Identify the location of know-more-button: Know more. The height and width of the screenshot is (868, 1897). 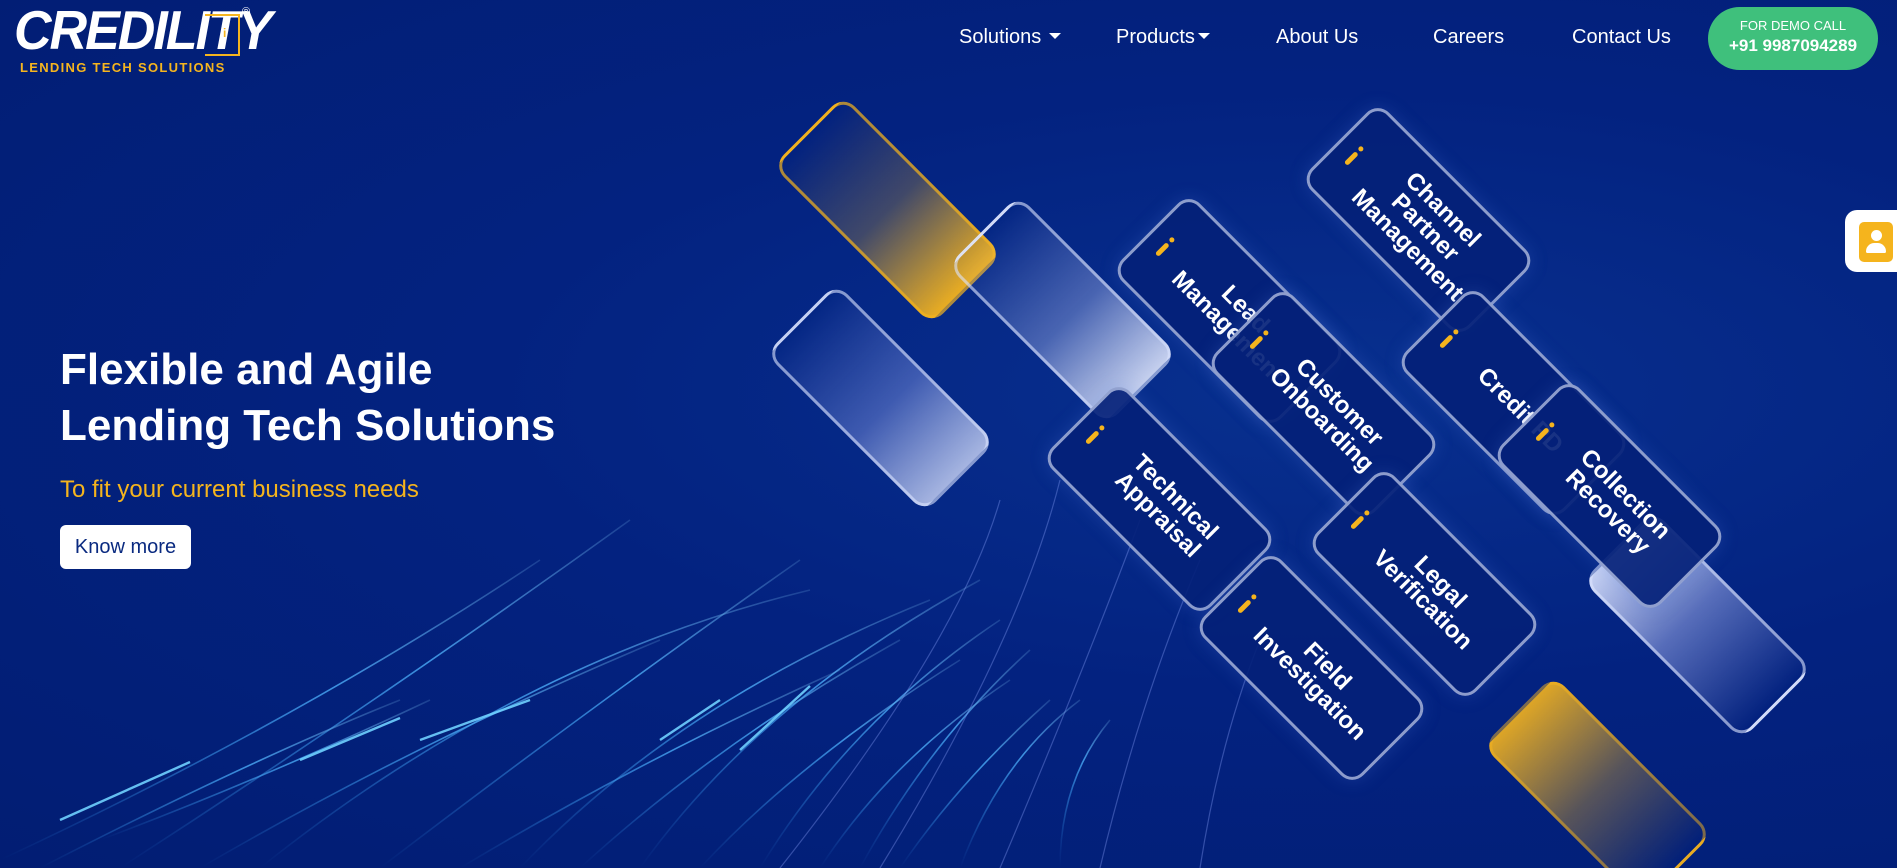
(125, 547).